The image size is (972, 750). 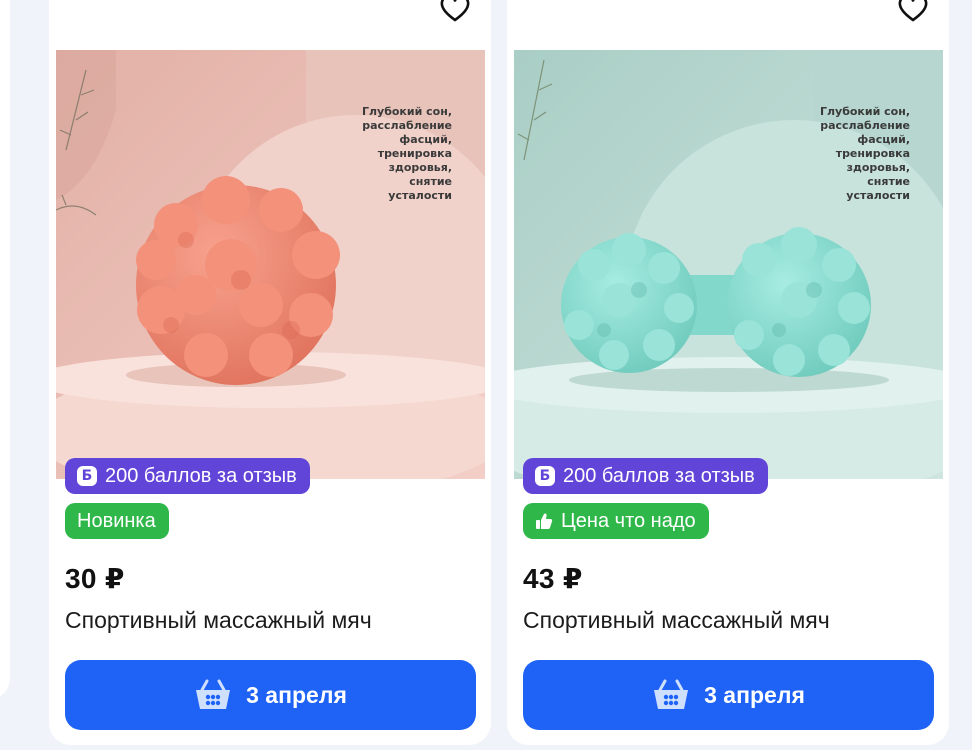 I want to click on new-badge-label: Новинка, so click(x=116, y=520).